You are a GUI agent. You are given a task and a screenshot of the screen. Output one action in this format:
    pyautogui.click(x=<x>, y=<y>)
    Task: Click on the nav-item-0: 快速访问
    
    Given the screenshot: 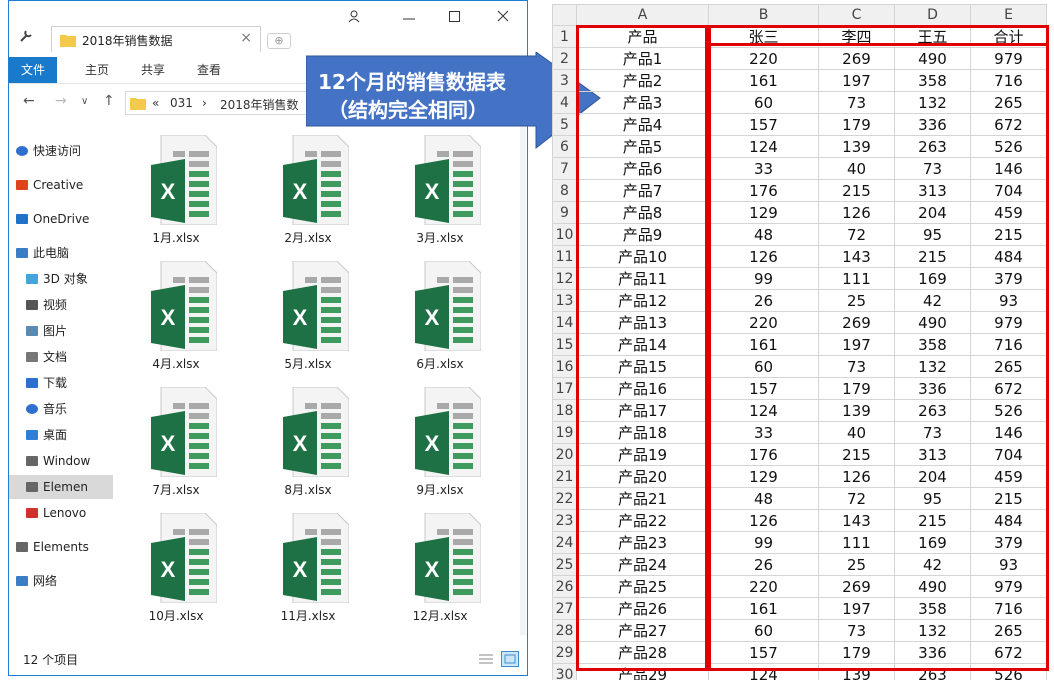 What is the action you would take?
    pyautogui.click(x=61, y=151)
    